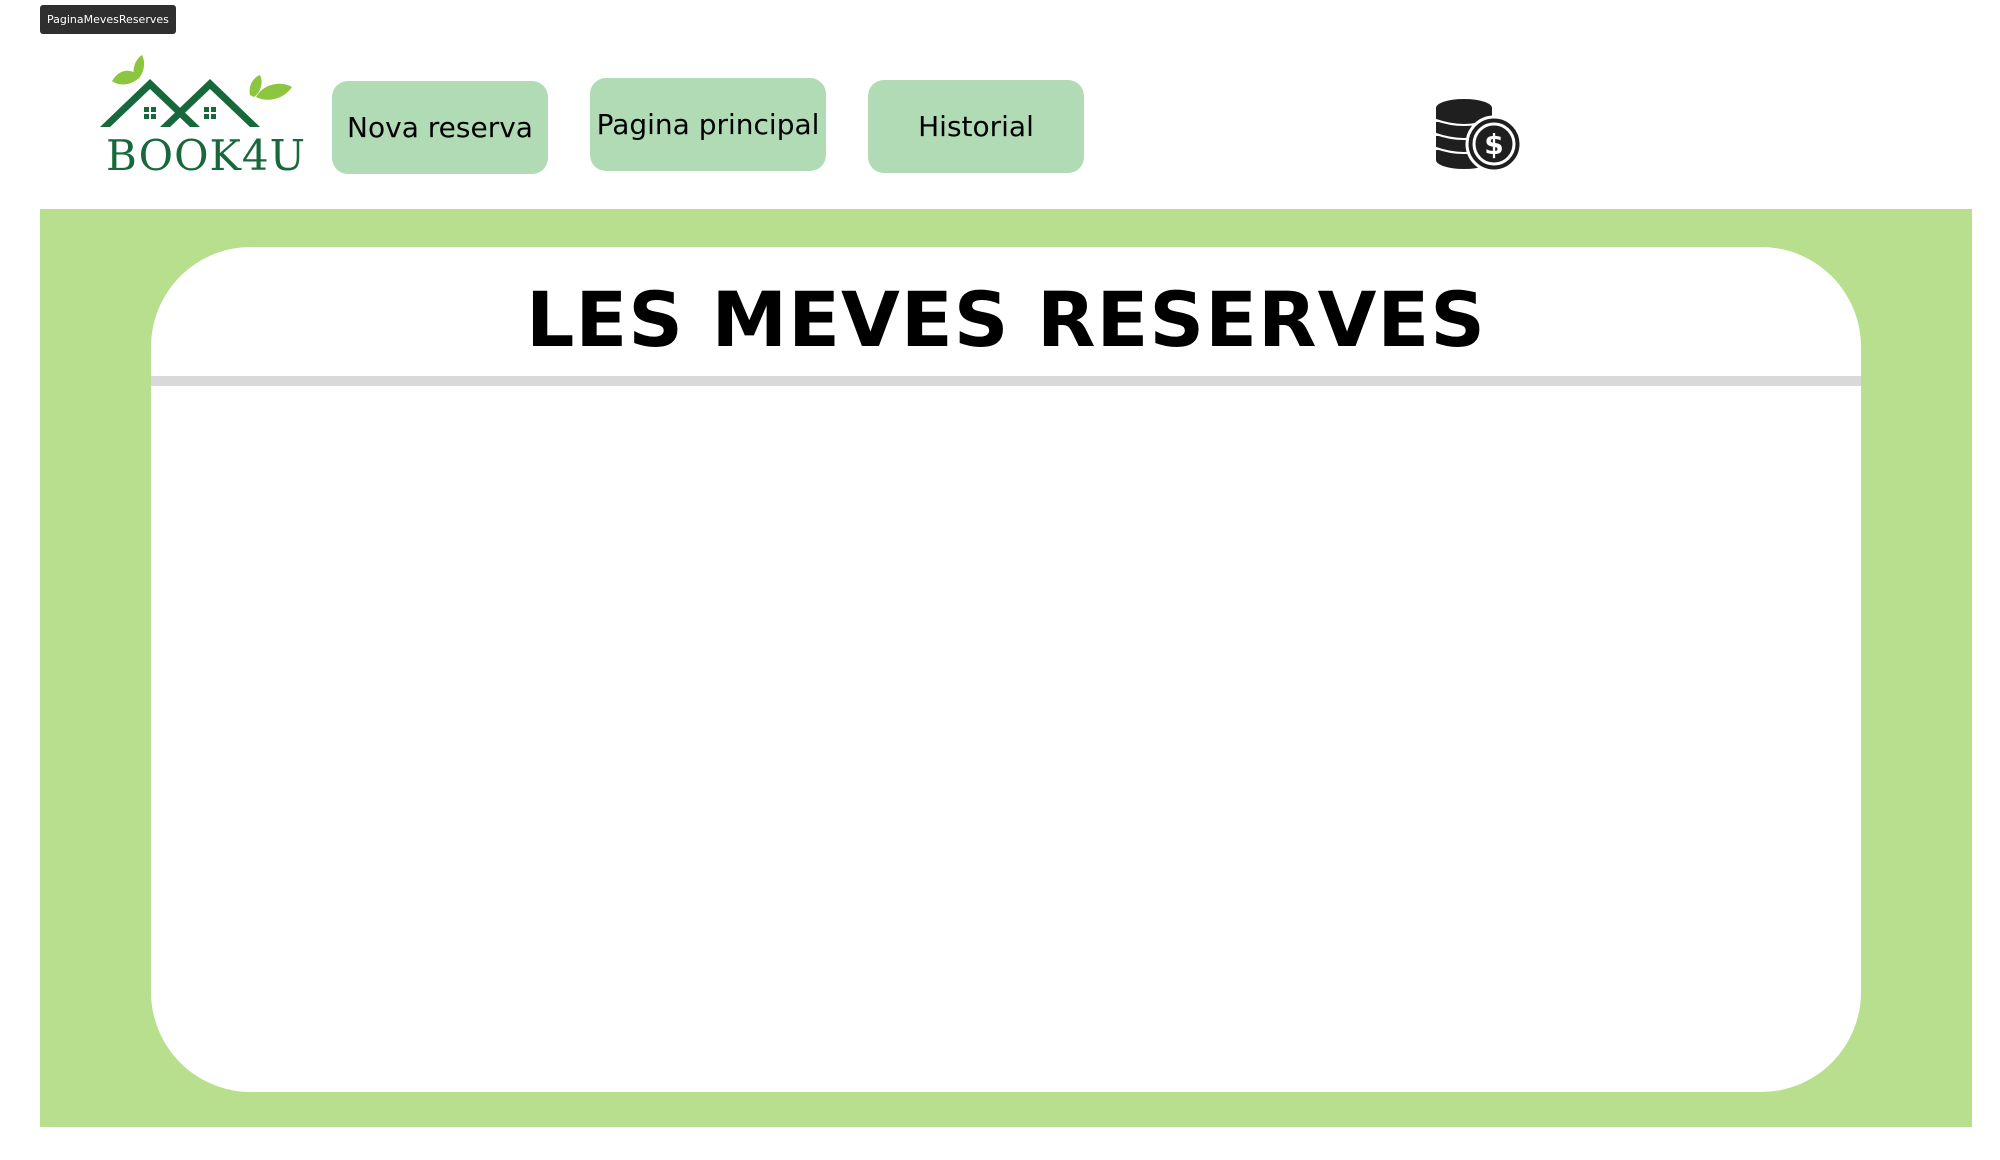  Describe the element at coordinates (708, 124) in the screenshot. I see `pagina-principal-button: Pagina principal` at that location.